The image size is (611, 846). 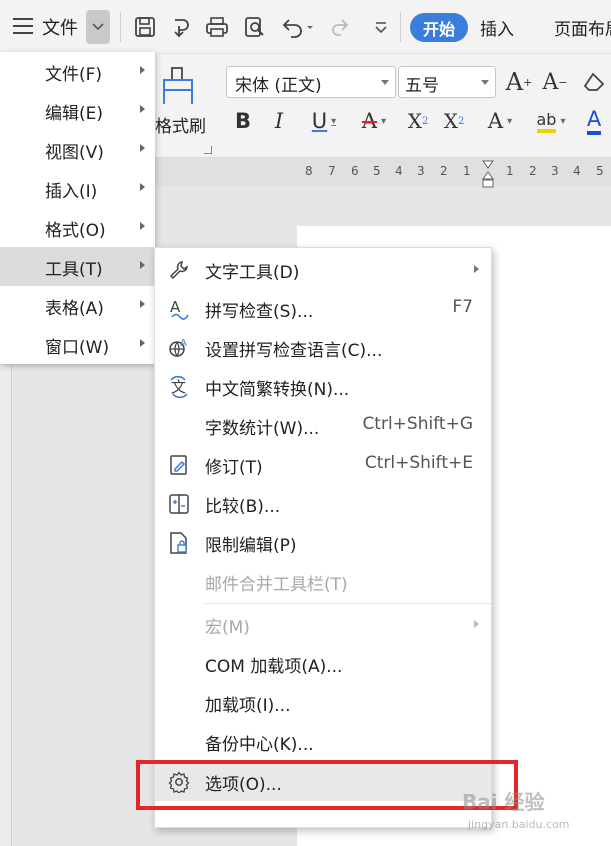 What do you see at coordinates (179, 465) in the screenshot?
I see `track-changes-icon` at bounding box center [179, 465].